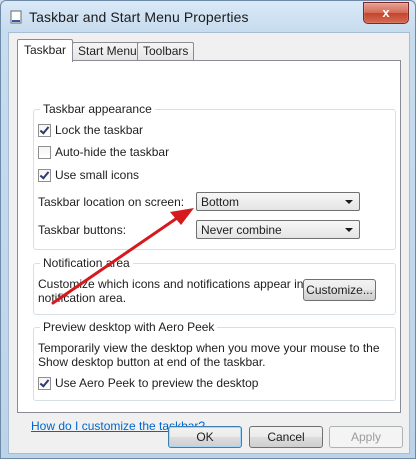 Image resolution: width=416 pixels, height=459 pixels. What do you see at coordinates (107, 51) in the screenshot?
I see `tab-start-menu: Start Menu` at bounding box center [107, 51].